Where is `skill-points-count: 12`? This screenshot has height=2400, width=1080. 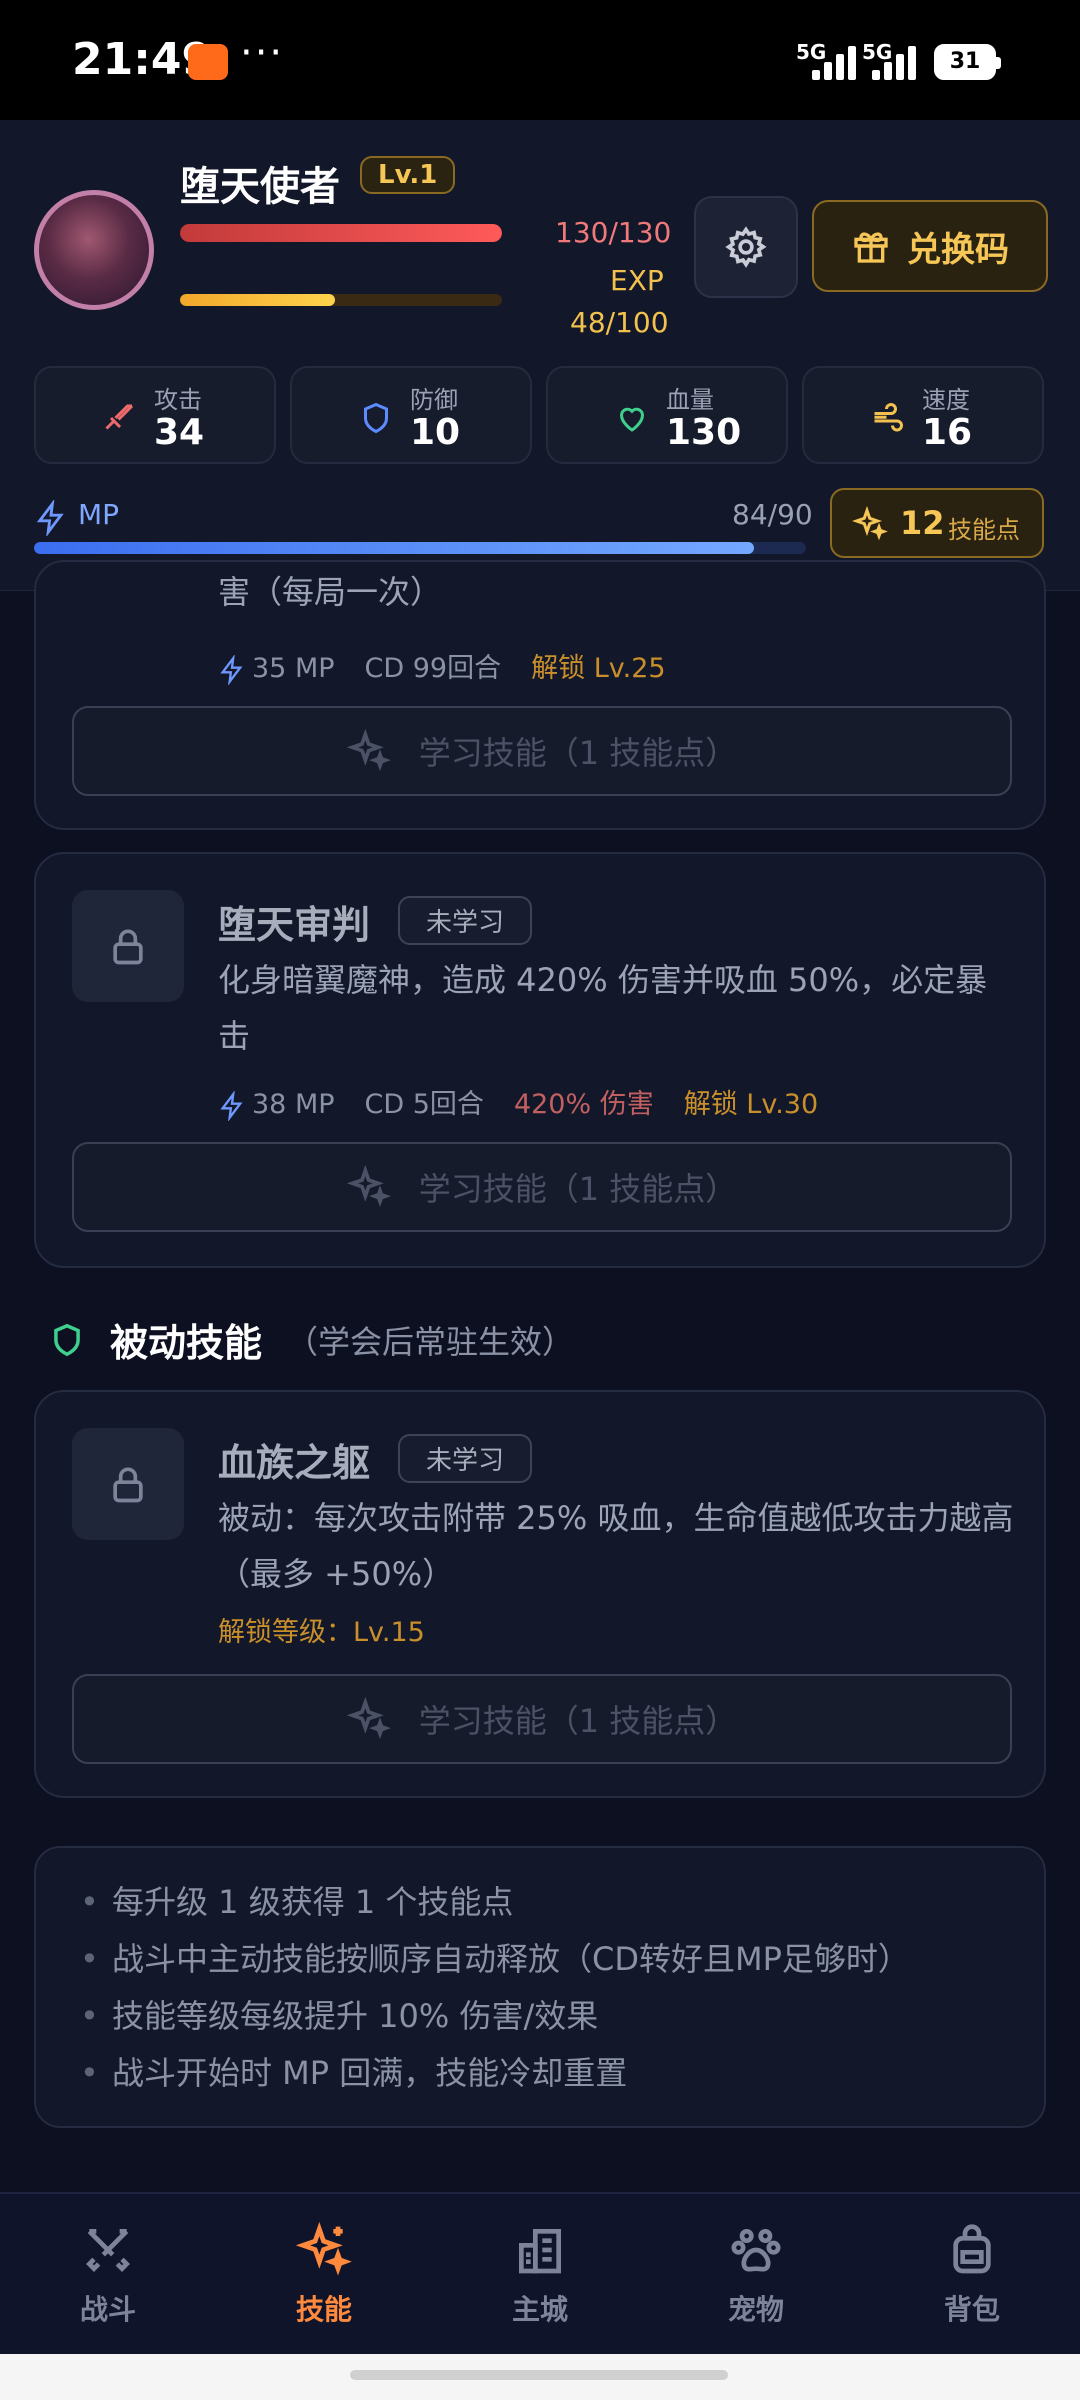 skill-points-count: 12 is located at coordinates (922, 523).